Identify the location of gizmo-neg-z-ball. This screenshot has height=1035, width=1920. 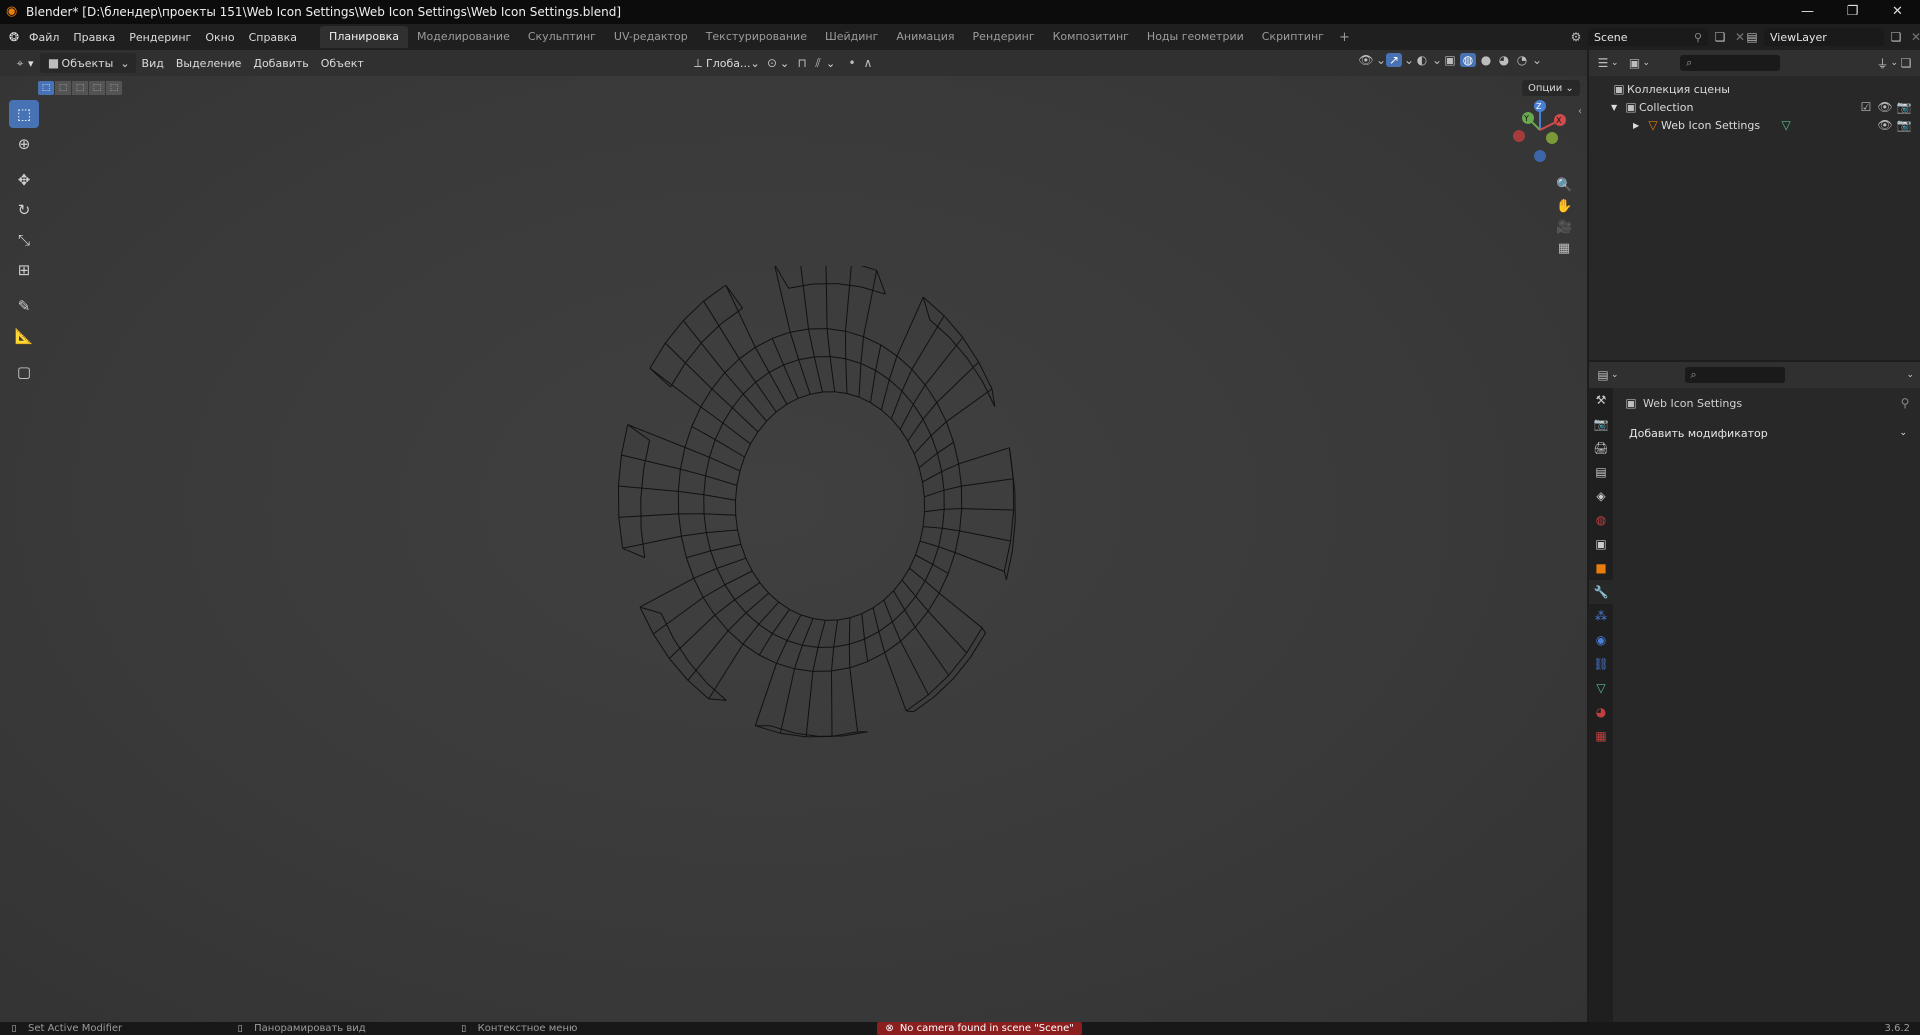
(1540, 156).